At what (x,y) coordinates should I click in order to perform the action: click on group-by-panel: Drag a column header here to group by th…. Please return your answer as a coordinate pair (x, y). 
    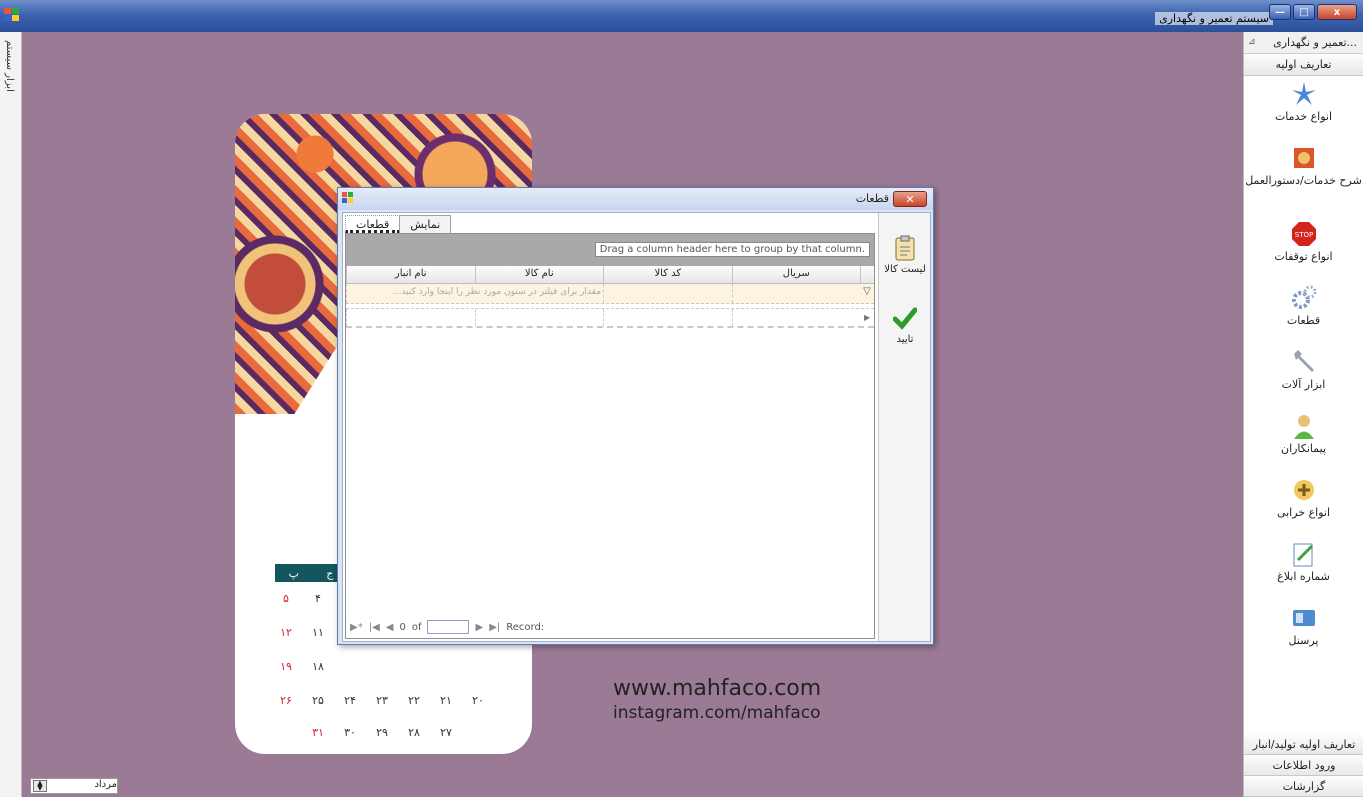
    Looking at the image, I should click on (610, 250).